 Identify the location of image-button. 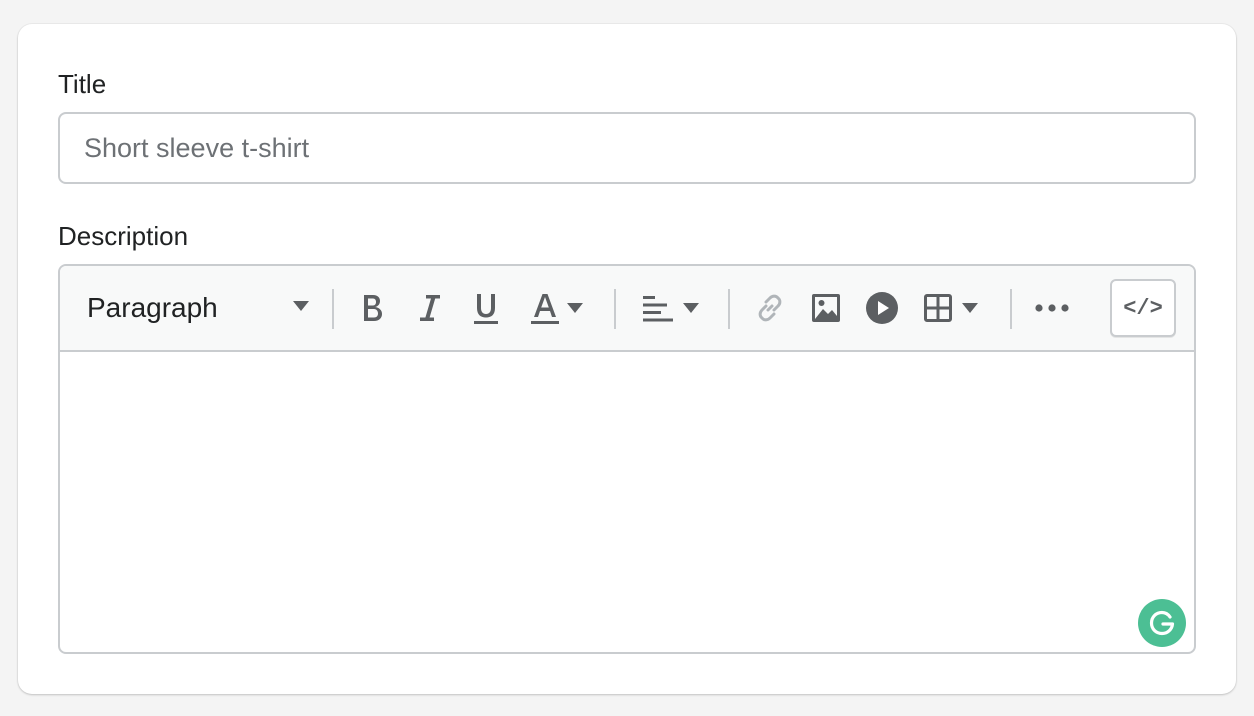
(826, 308).